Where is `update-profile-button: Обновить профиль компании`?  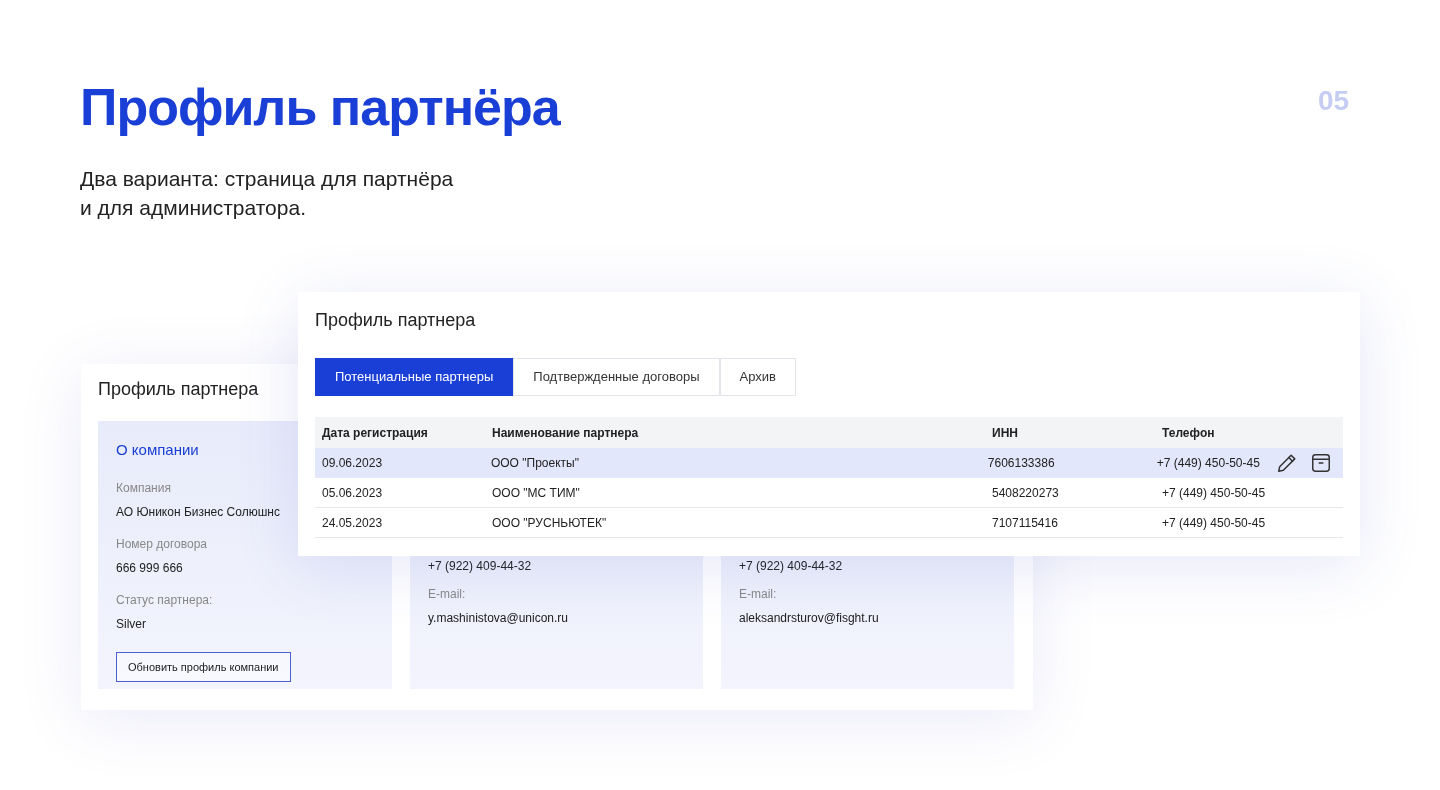 update-profile-button: Обновить профиль компании is located at coordinates (203, 666).